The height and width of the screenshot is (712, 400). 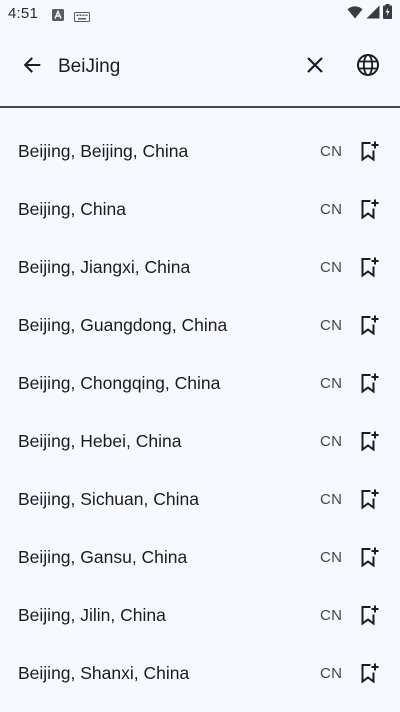 I want to click on result-item: Beijing, Shanxi, China CN, so click(x=200, y=673).